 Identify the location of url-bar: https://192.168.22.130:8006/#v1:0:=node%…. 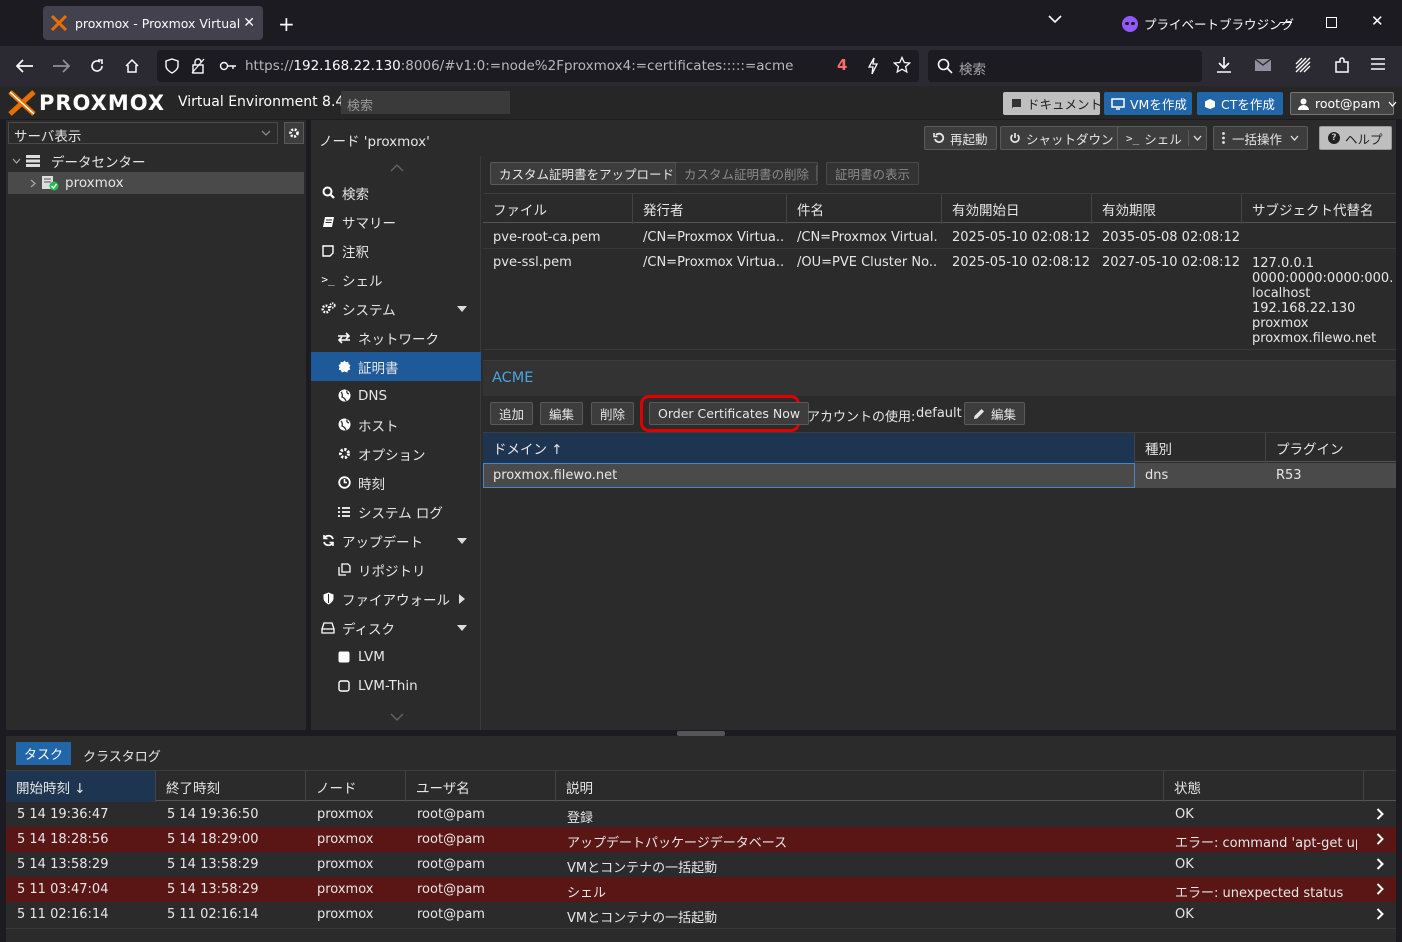
(538, 66).